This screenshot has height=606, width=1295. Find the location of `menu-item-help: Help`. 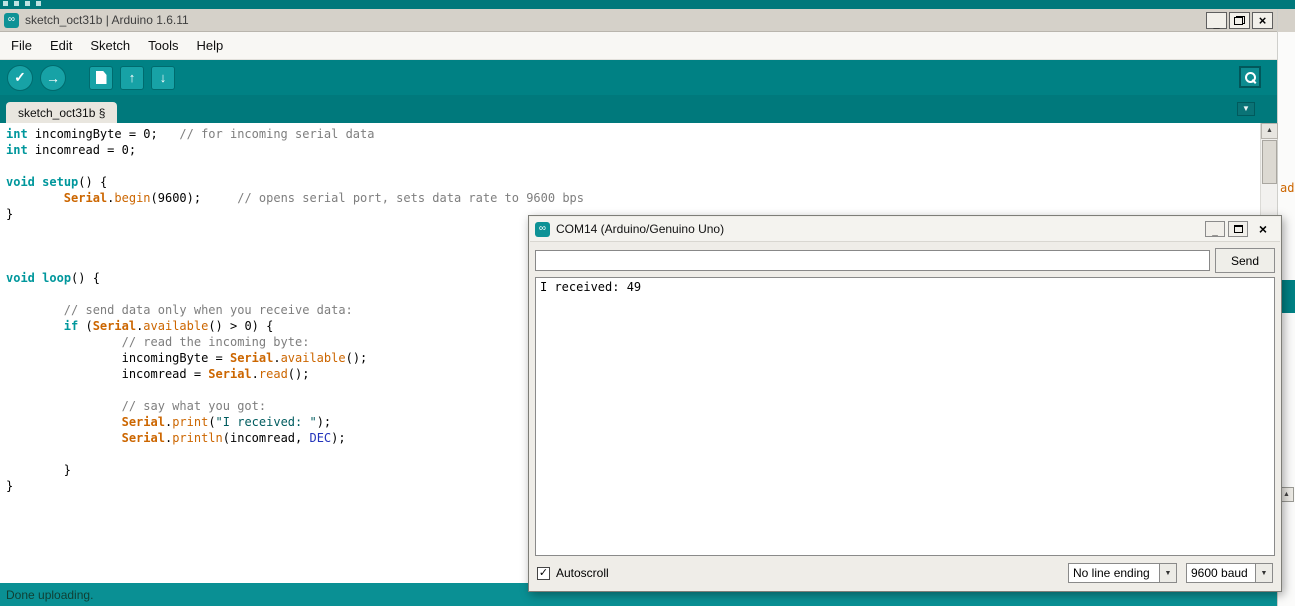

menu-item-help: Help is located at coordinates (209, 45).